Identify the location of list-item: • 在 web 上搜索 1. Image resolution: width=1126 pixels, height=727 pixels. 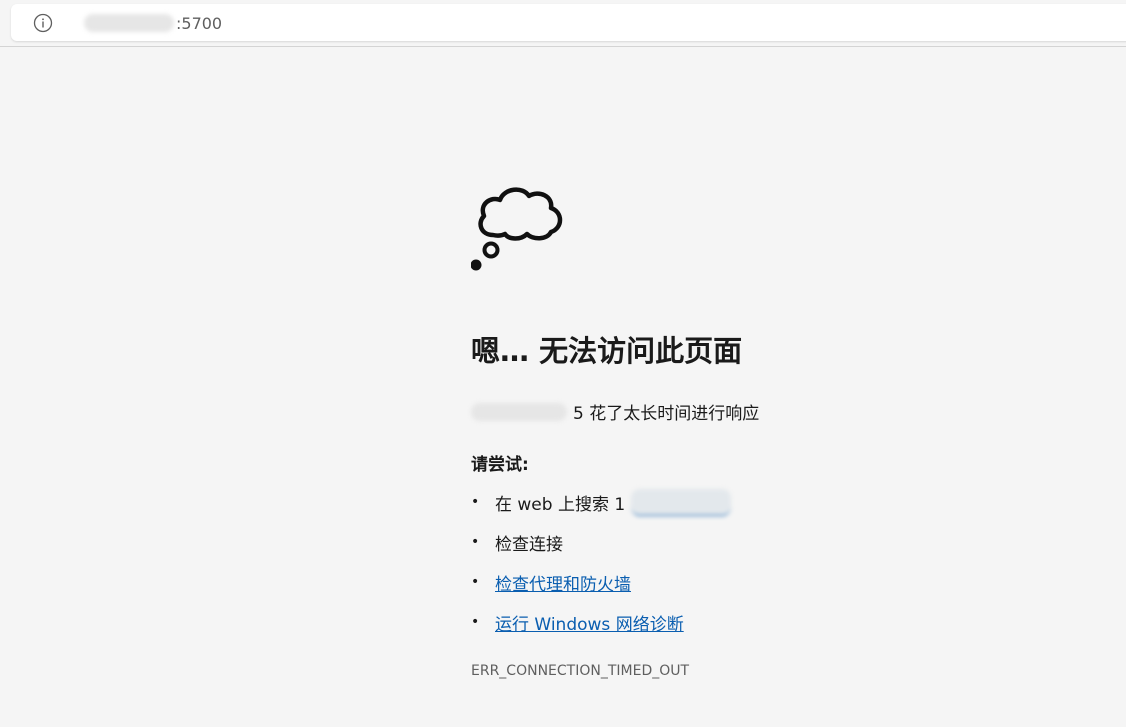
(601, 502).